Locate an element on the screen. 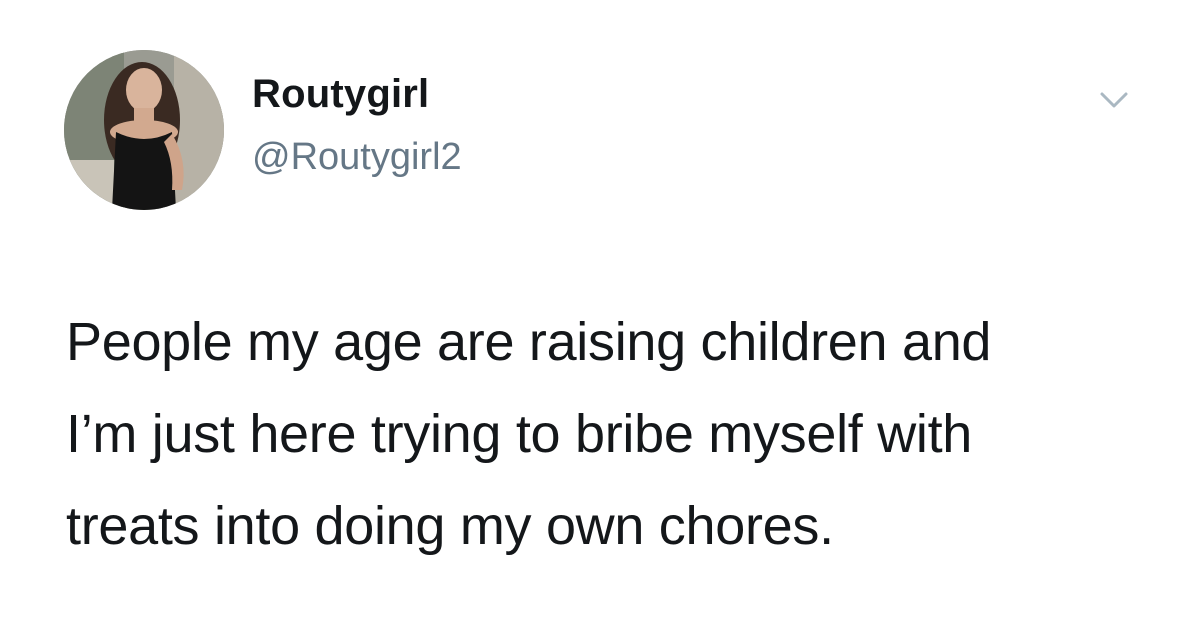 Image resolution: width=1200 pixels, height=630 pixels. tweet-menu-button is located at coordinates (1114, 102).